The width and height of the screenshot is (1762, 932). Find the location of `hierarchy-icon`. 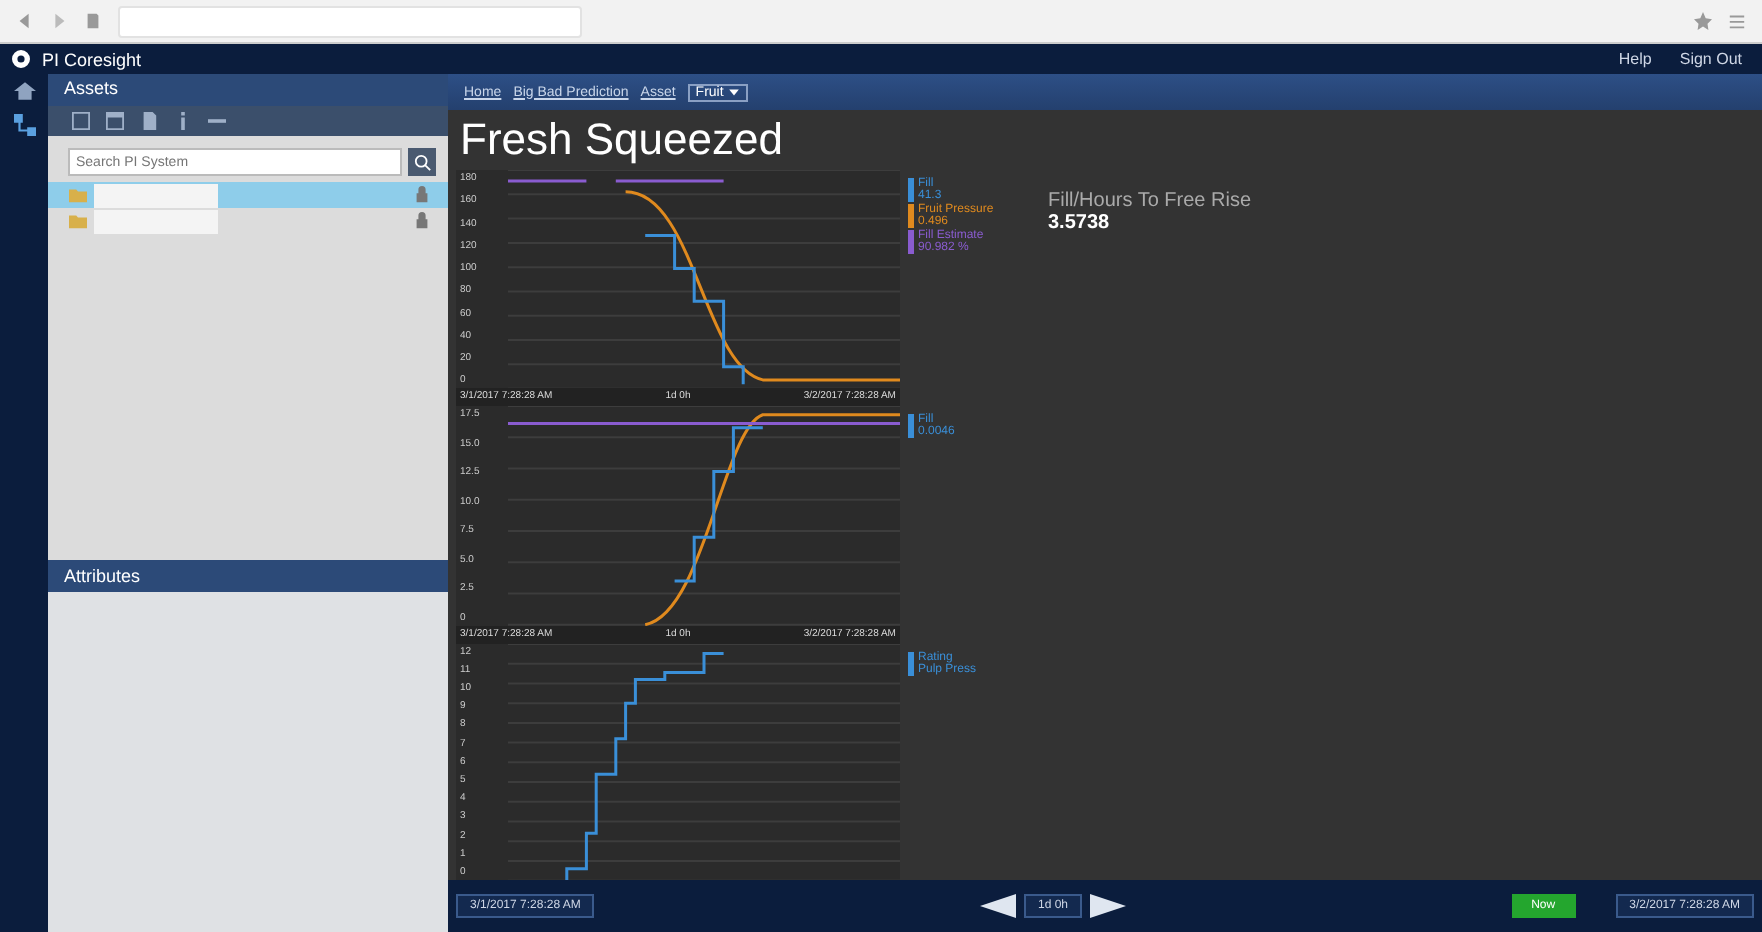

hierarchy-icon is located at coordinates (24, 125).